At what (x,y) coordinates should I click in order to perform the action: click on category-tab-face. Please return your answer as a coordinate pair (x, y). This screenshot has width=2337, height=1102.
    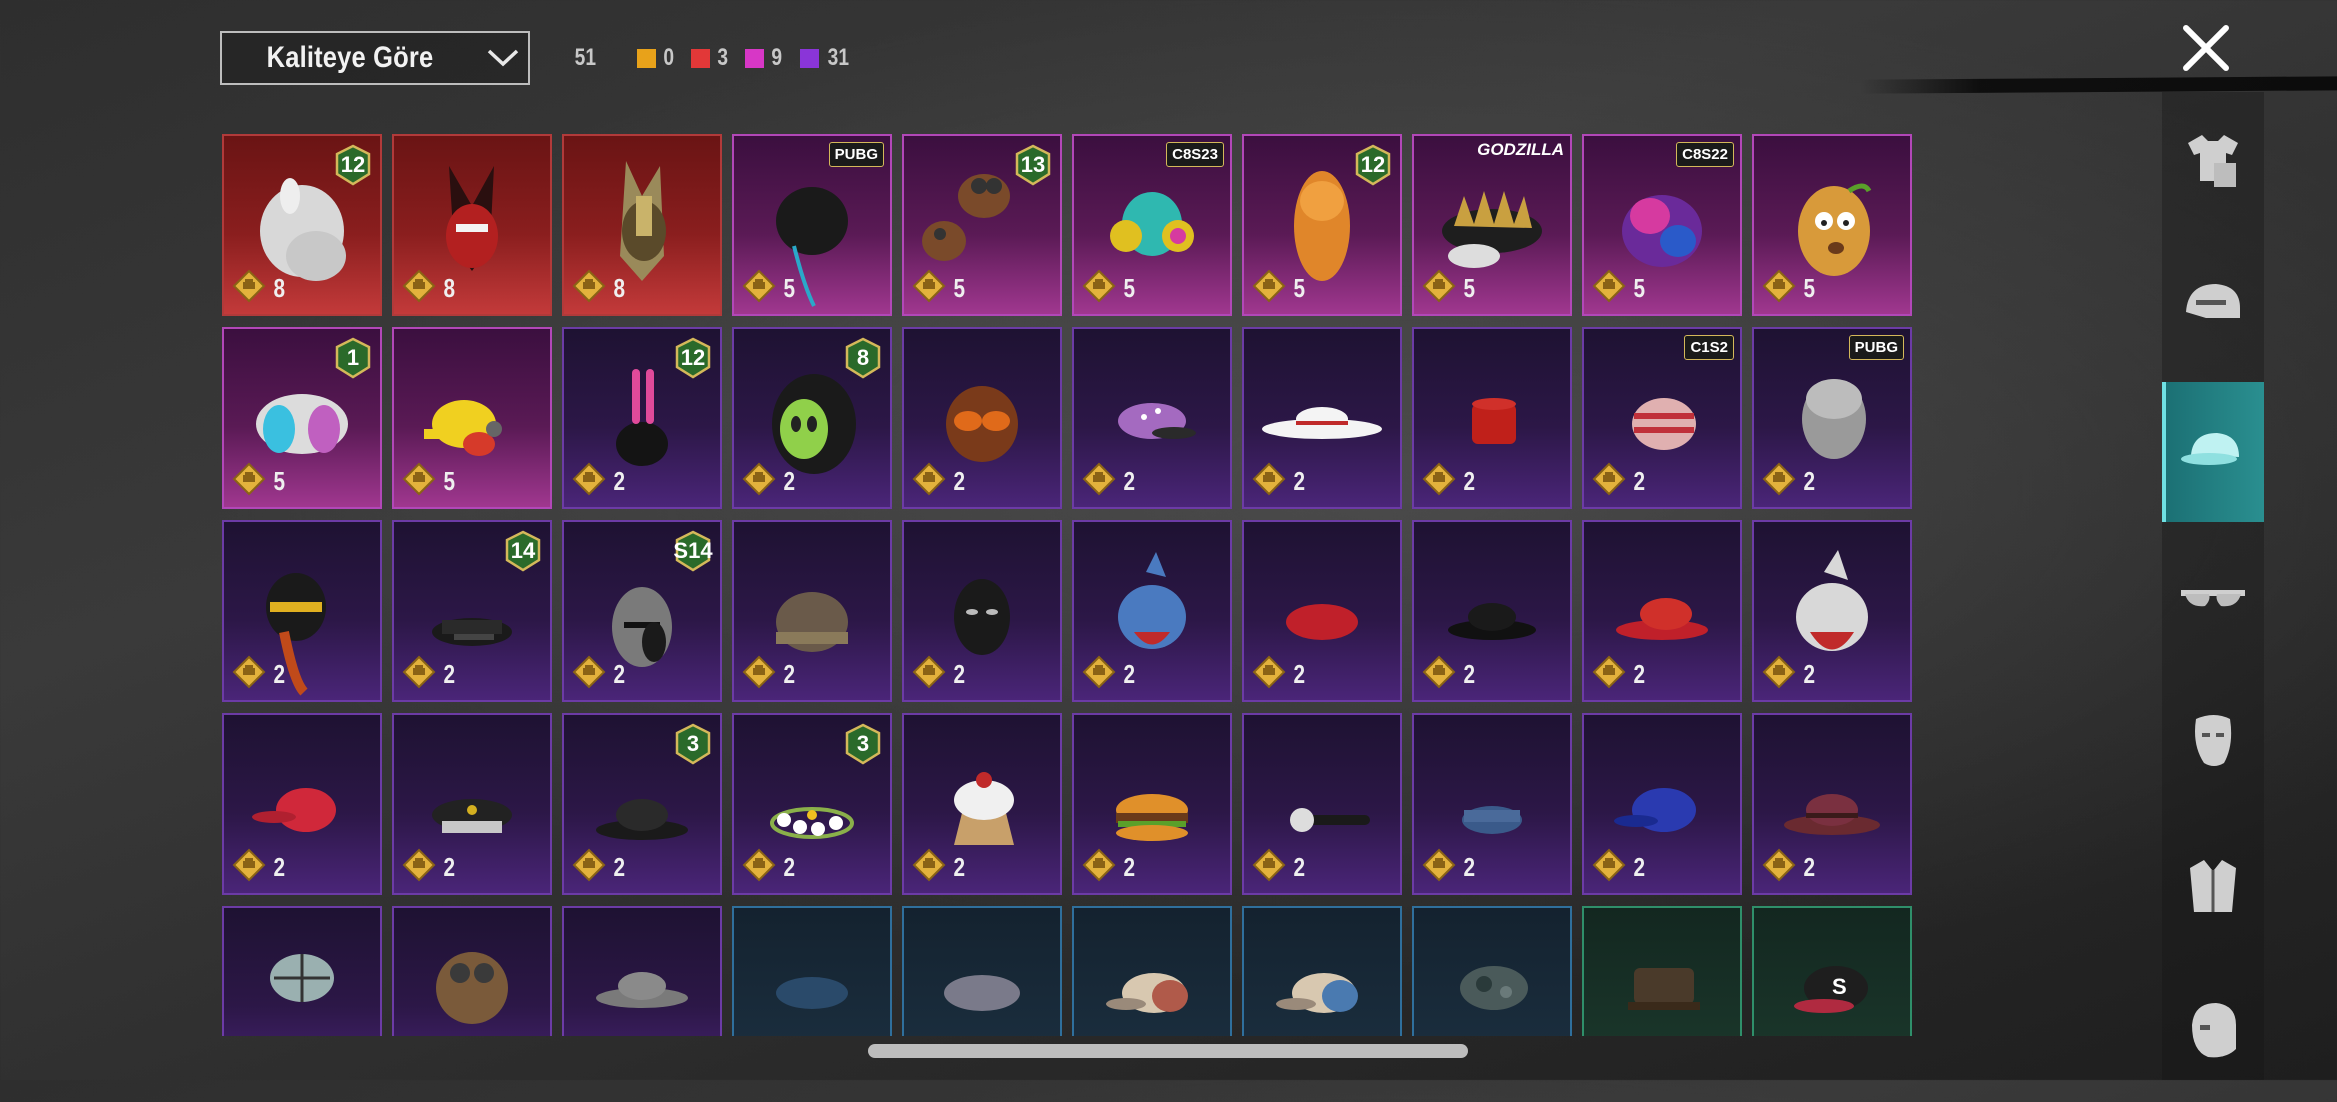
    Looking at the image, I should click on (2213, 1032).